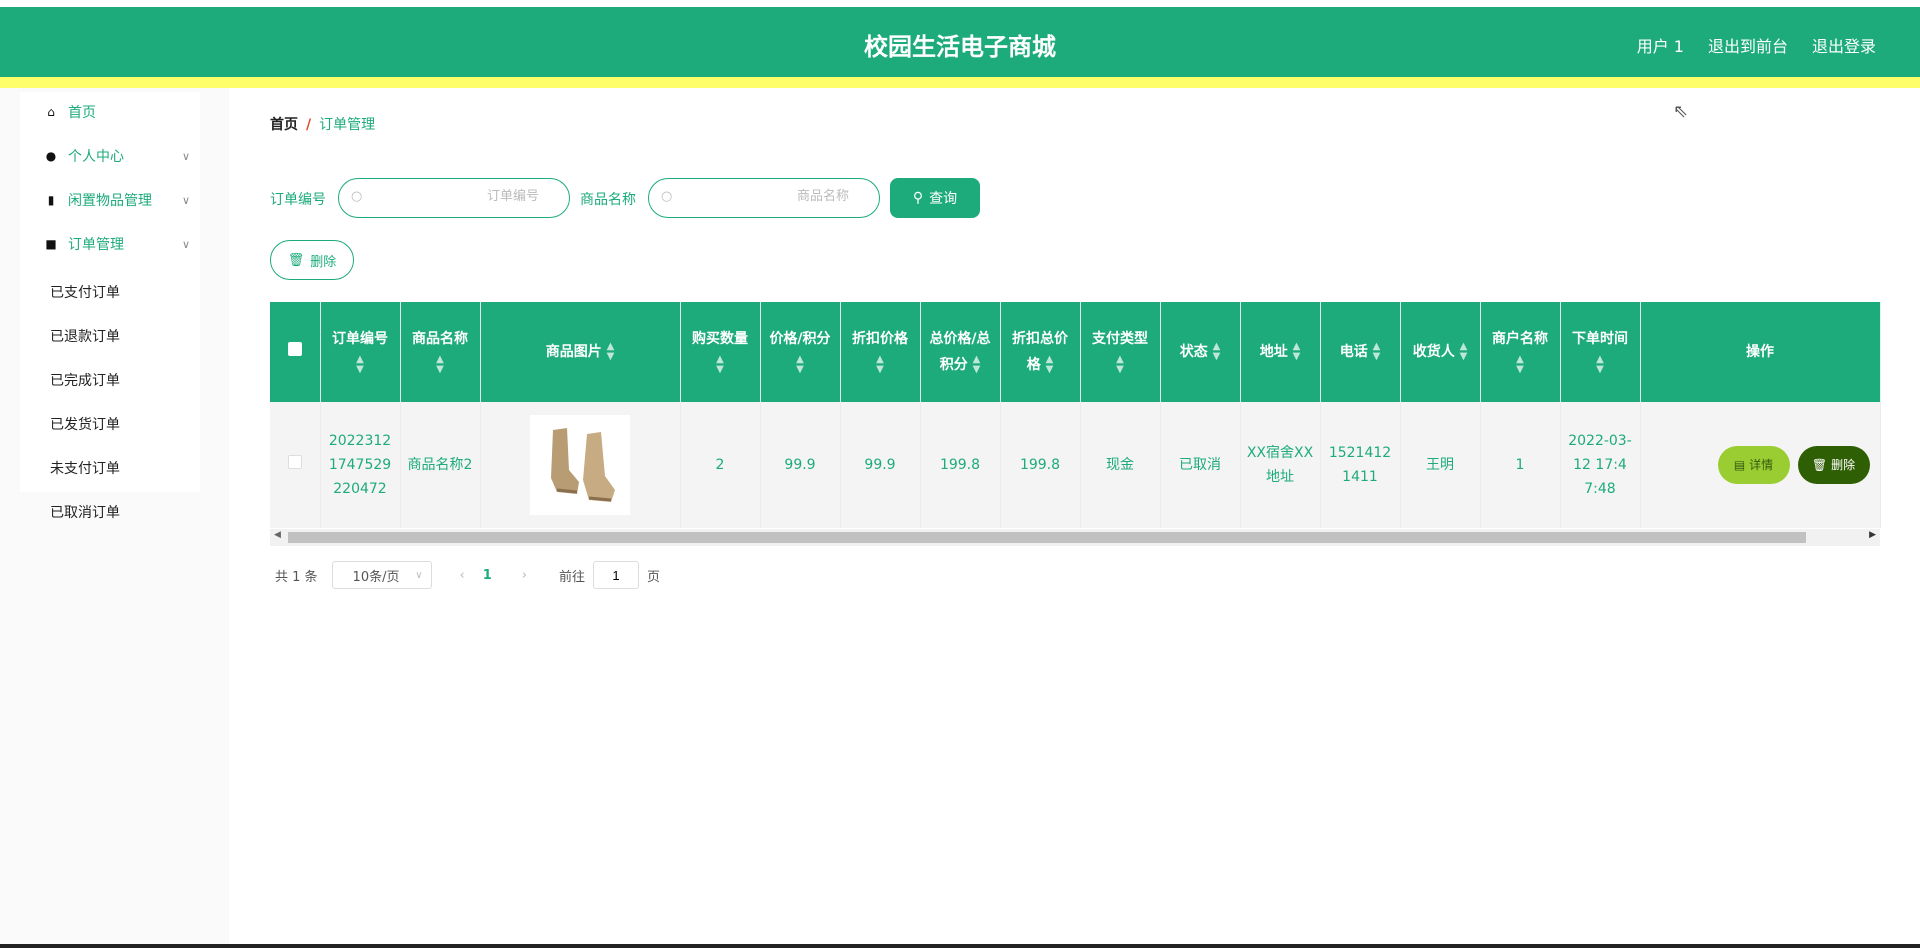 The width and height of the screenshot is (1920, 948). I want to click on select-all-cell, so click(295, 352).